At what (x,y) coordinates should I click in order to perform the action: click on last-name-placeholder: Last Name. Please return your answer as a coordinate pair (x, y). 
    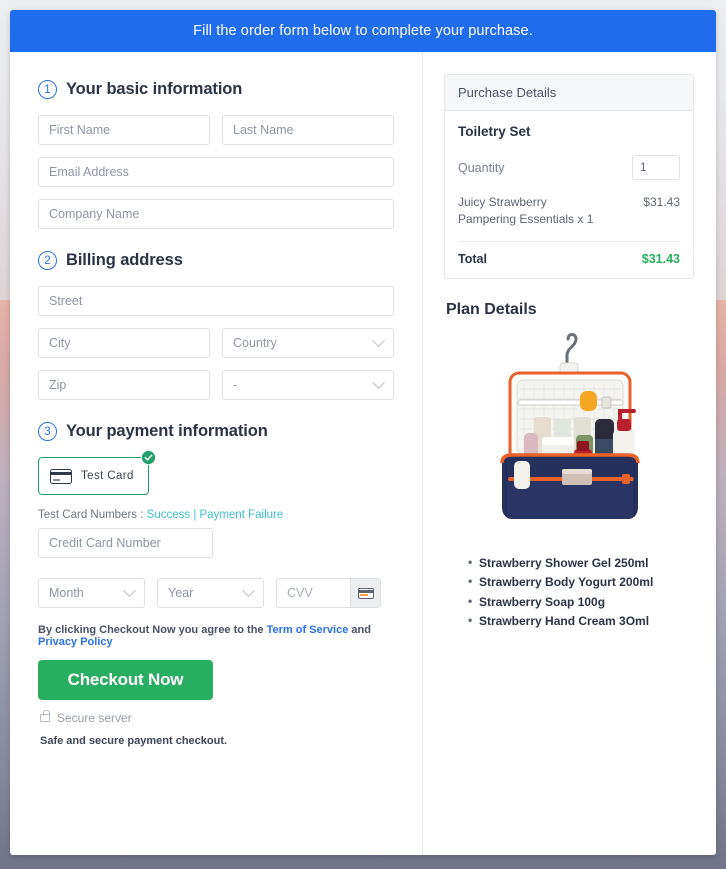
    Looking at the image, I should click on (263, 130).